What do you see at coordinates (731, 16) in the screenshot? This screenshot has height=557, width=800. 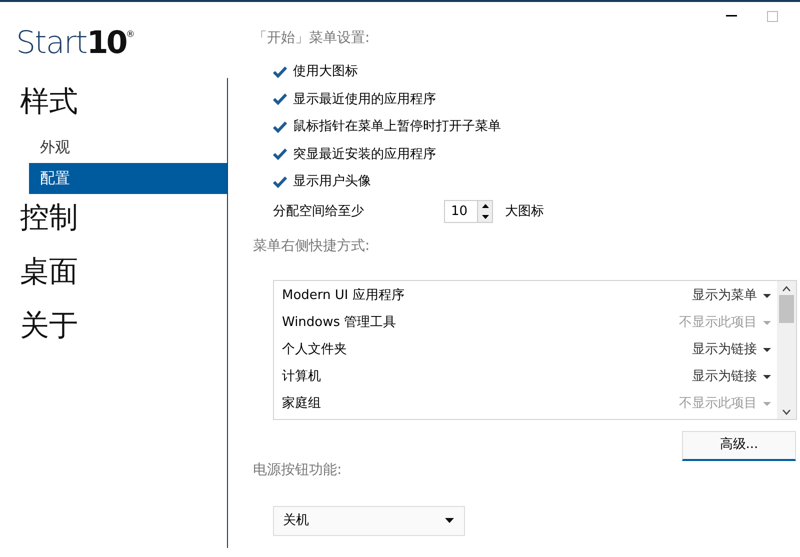 I see `minimize-icon` at bounding box center [731, 16].